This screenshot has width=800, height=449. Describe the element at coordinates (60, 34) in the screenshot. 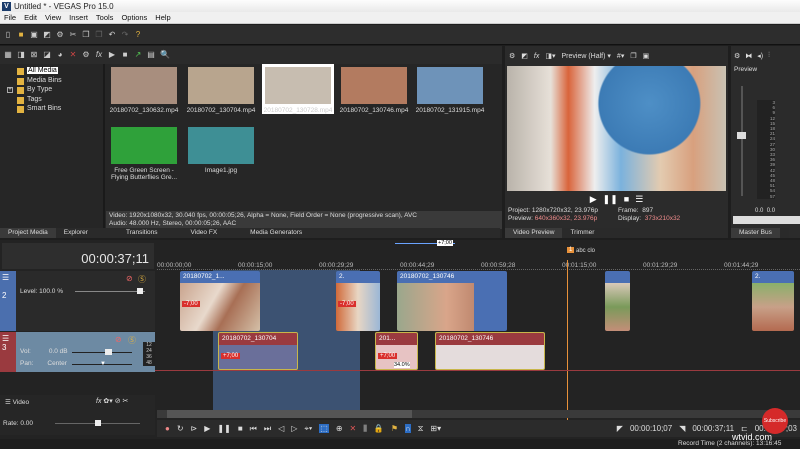

I see `settings-gear-icon: ⚙` at that location.